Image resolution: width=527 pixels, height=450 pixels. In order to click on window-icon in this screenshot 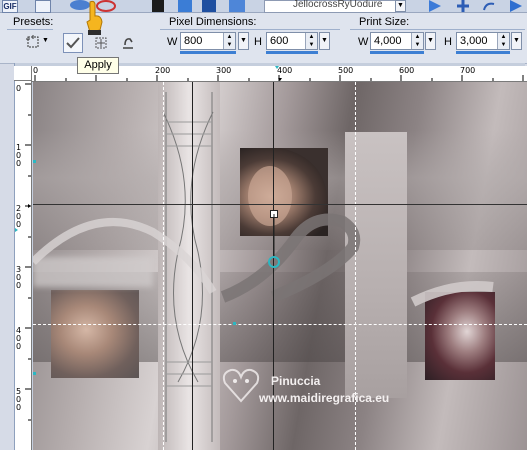, I will do `click(237, 6)`.